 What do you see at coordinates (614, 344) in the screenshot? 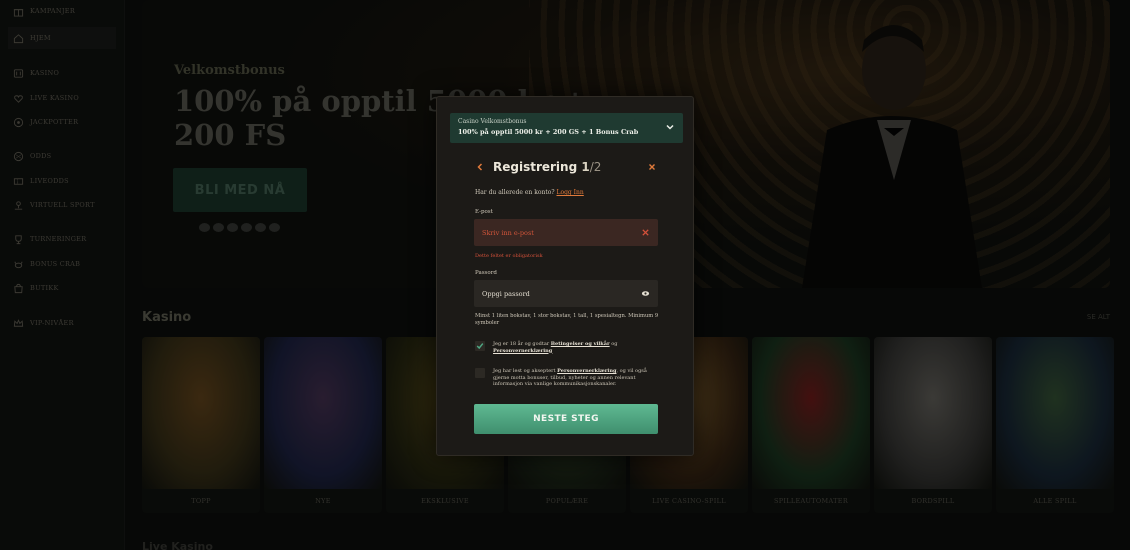
I see `terms-text-2: og` at bounding box center [614, 344].